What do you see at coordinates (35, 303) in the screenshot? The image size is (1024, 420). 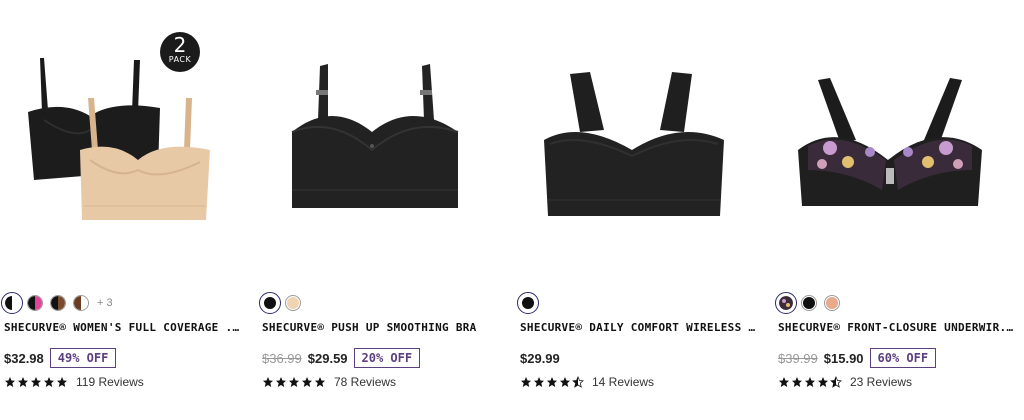 I see `swatch-black-pink` at bounding box center [35, 303].